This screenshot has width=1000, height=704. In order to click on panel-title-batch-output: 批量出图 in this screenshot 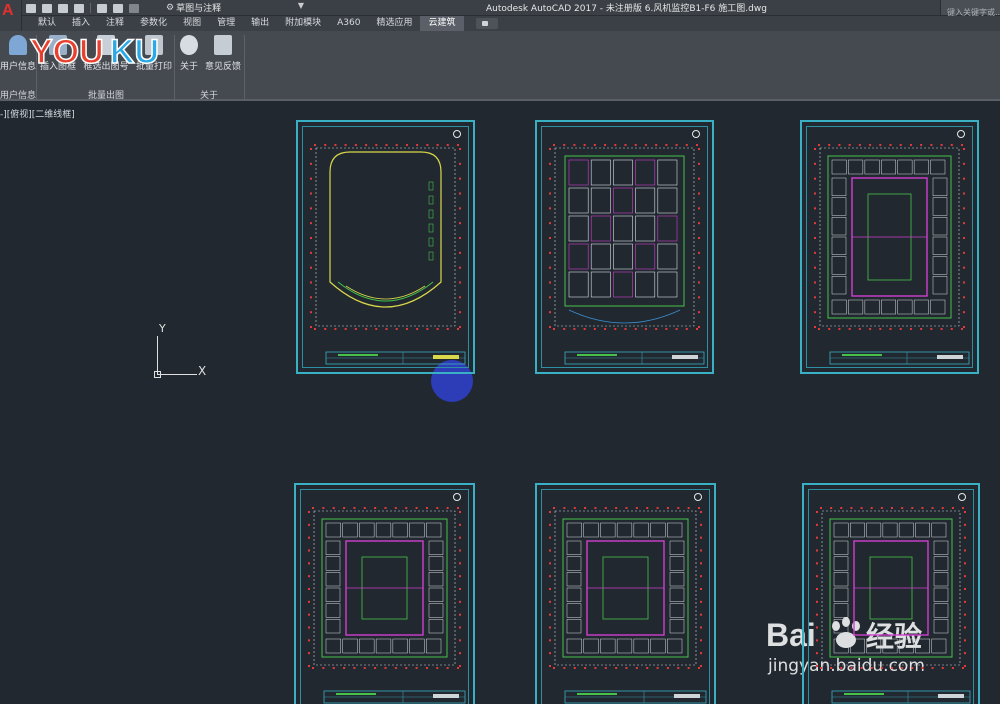, I will do `click(106, 96)`.